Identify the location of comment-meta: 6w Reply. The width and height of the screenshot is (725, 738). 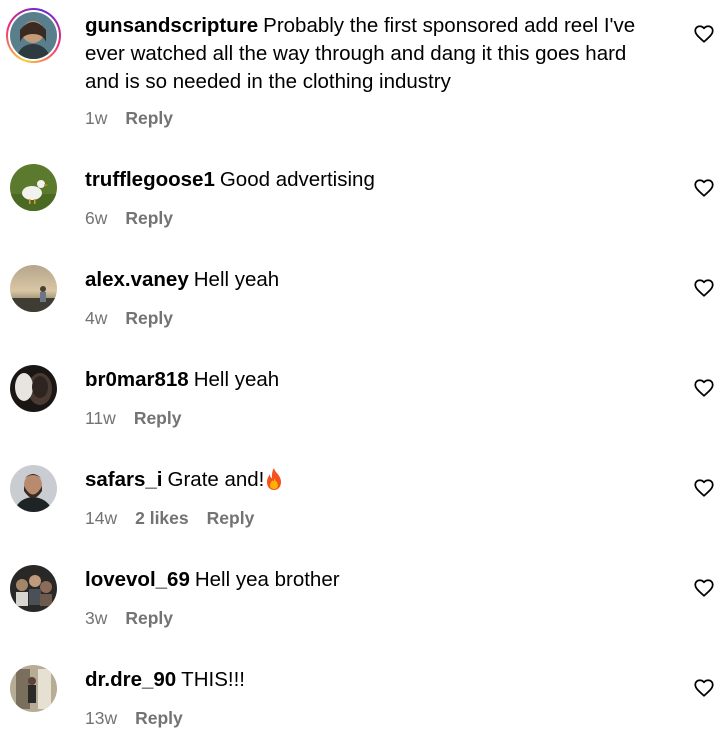
(129, 218).